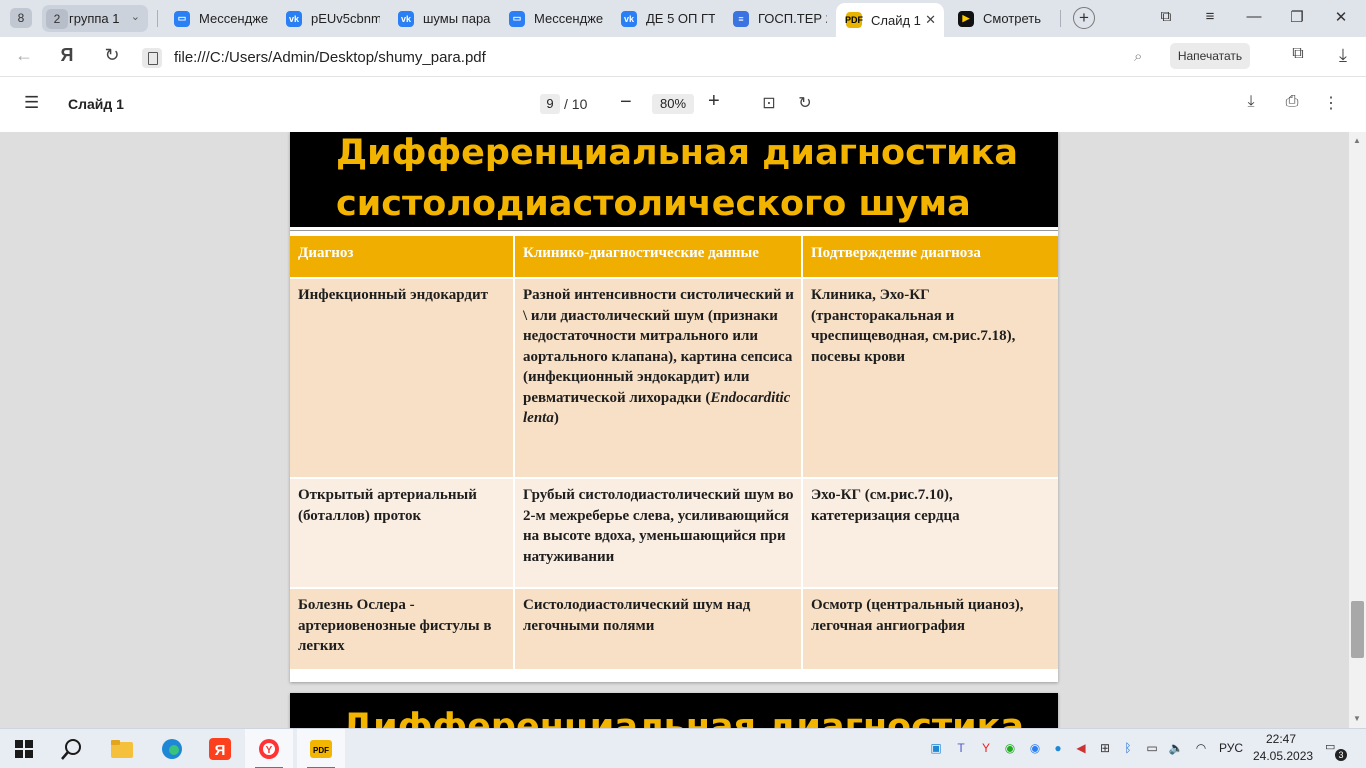 The image size is (1366, 768). I want to click on document-title: Слайд 1, so click(96, 104).